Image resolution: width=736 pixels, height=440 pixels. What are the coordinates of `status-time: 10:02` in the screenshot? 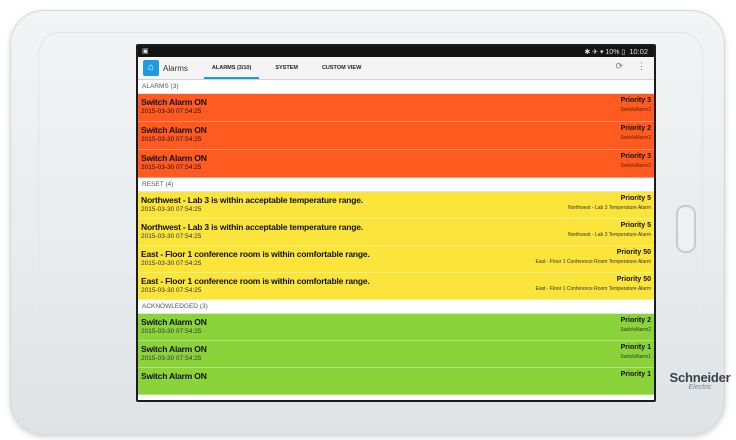 It's located at (638, 51).